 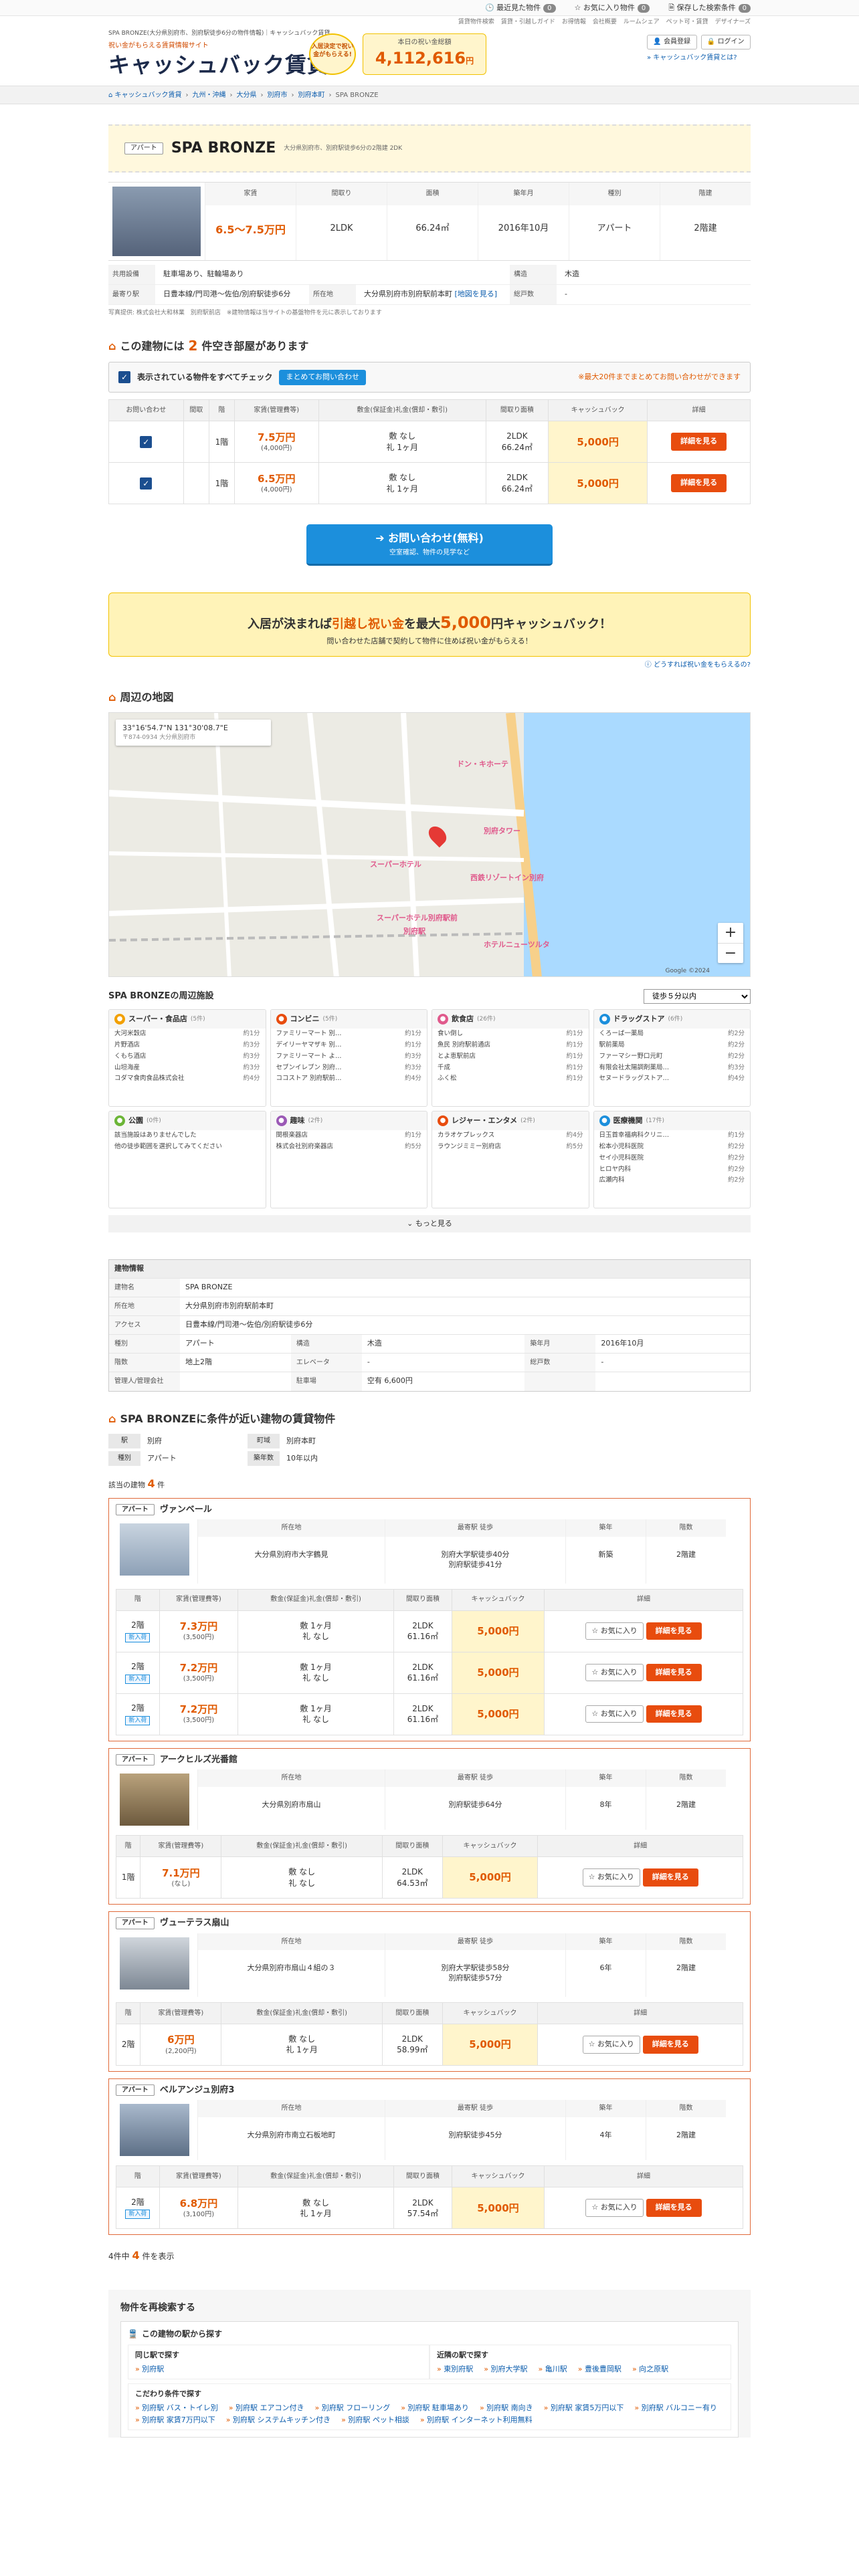 What do you see at coordinates (672, 1170) in the screenshot?
I see `facility-item: ヒロヤ内科 約2分` at bounding box center [672, 1170].